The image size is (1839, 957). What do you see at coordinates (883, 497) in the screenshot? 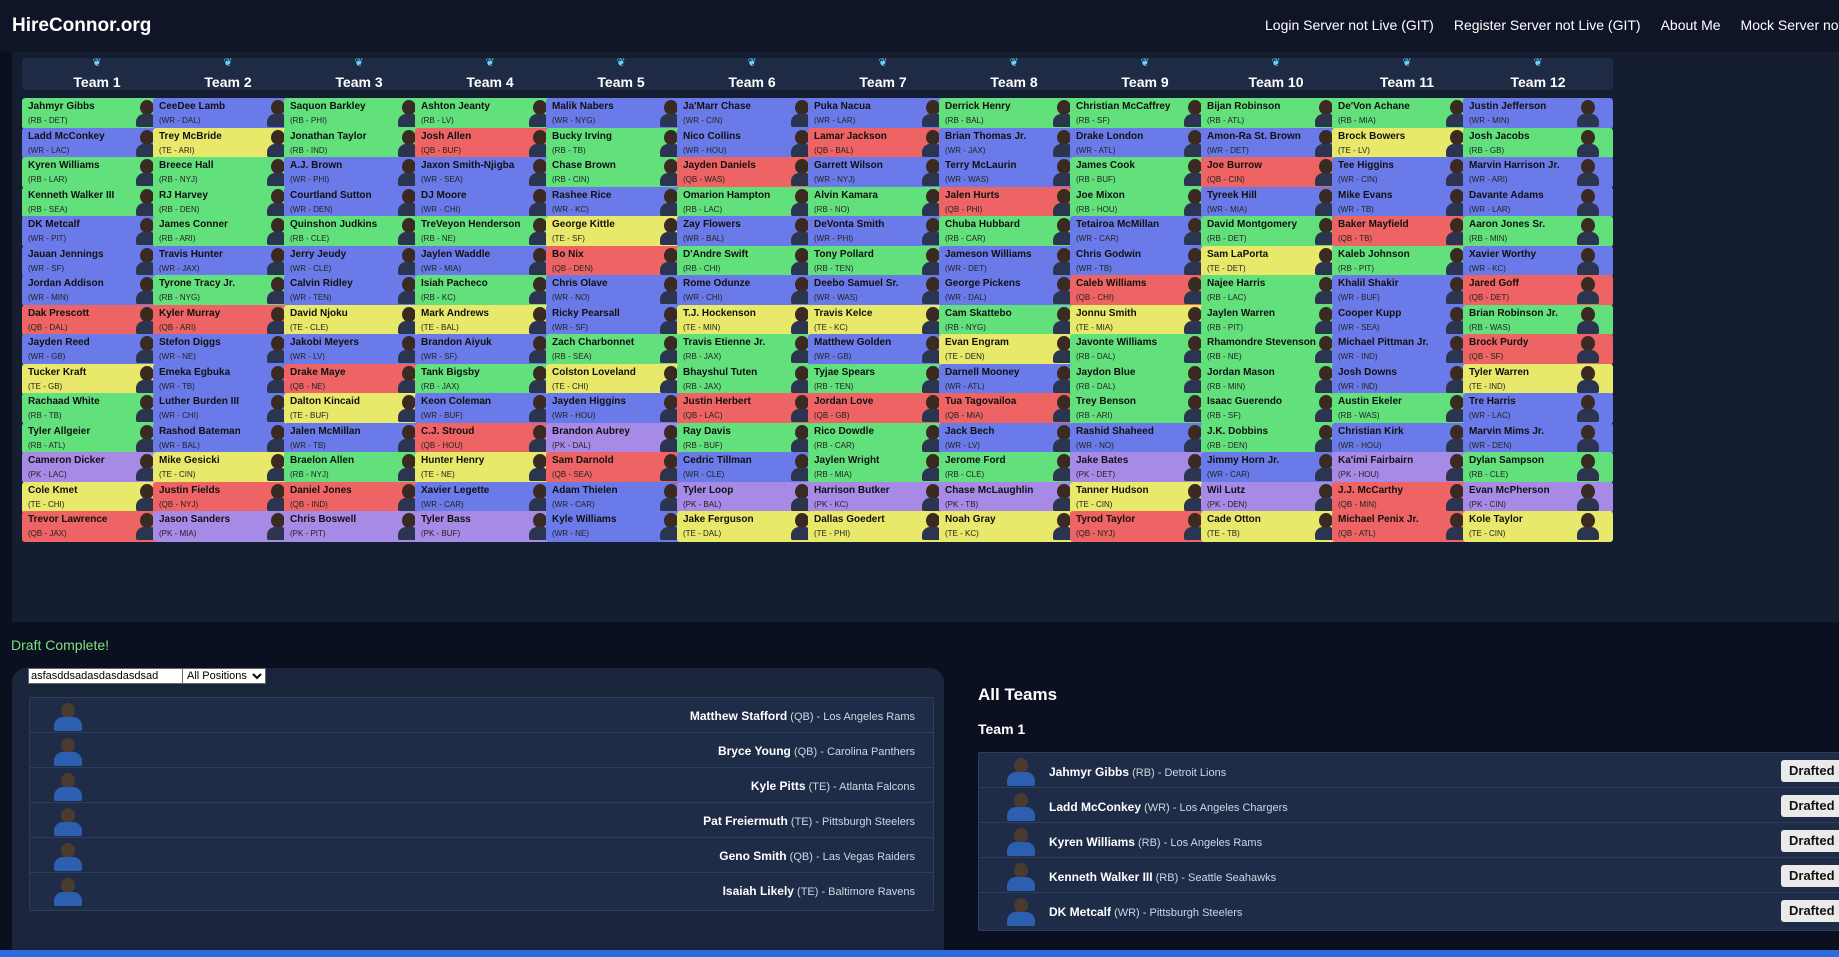
I see `draft-pick-card: Harrison Butker (PK - KC)` at bounding box center [883, 497].